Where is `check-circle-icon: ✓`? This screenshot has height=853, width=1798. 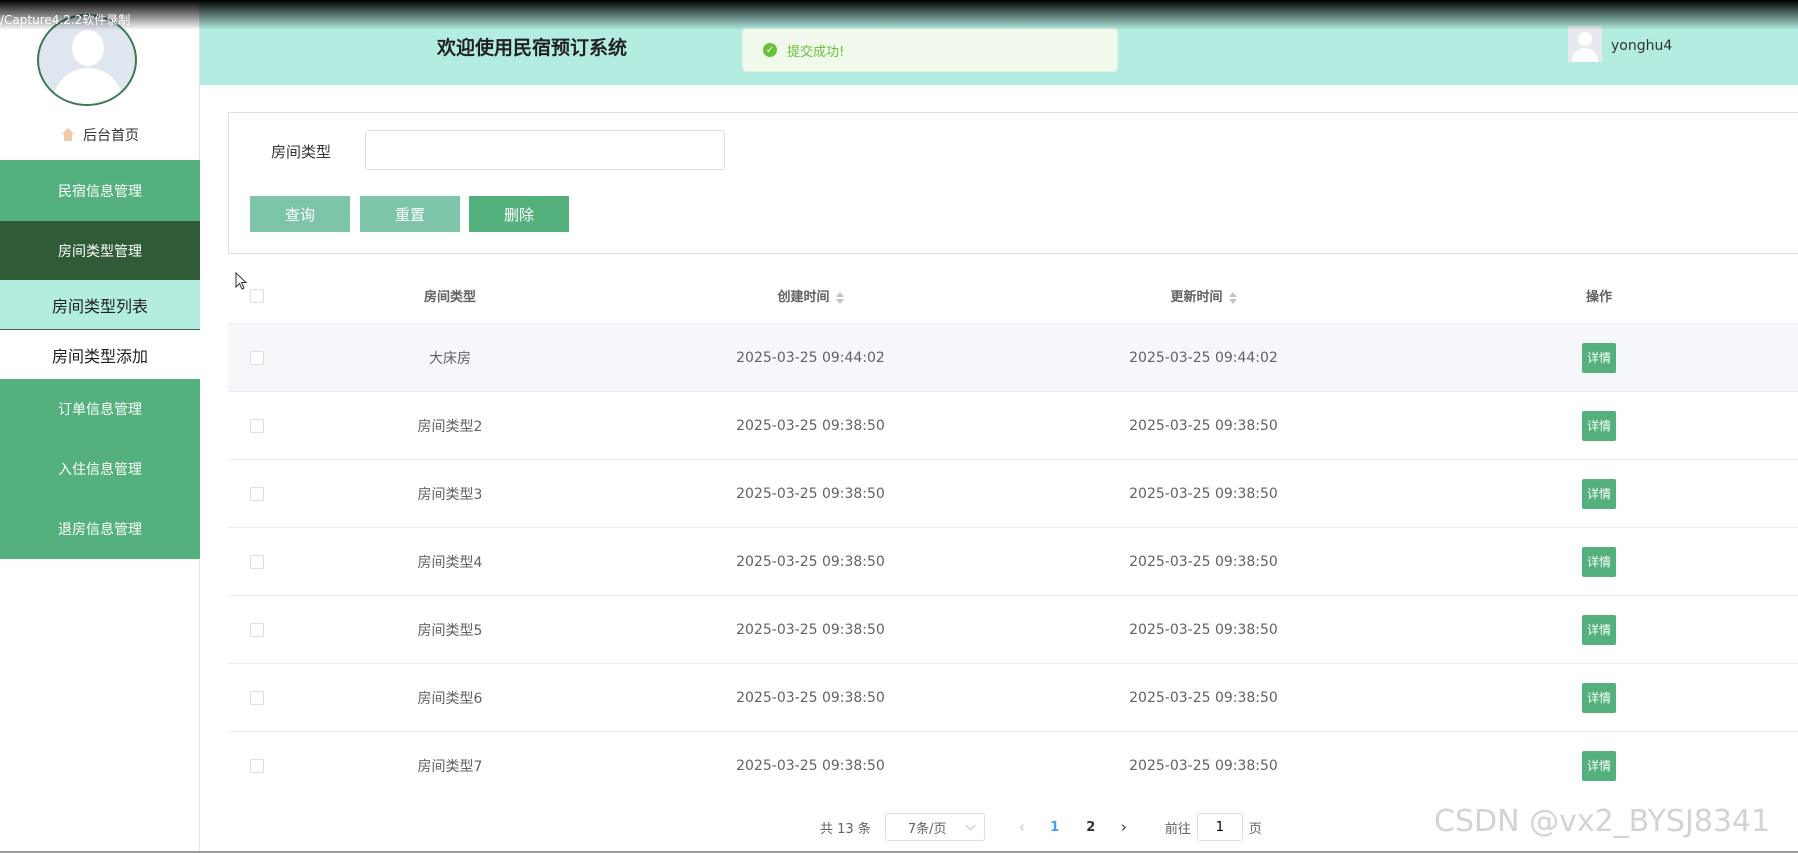
check-circle-icon: ✓ is located at coordinates (770, 50).